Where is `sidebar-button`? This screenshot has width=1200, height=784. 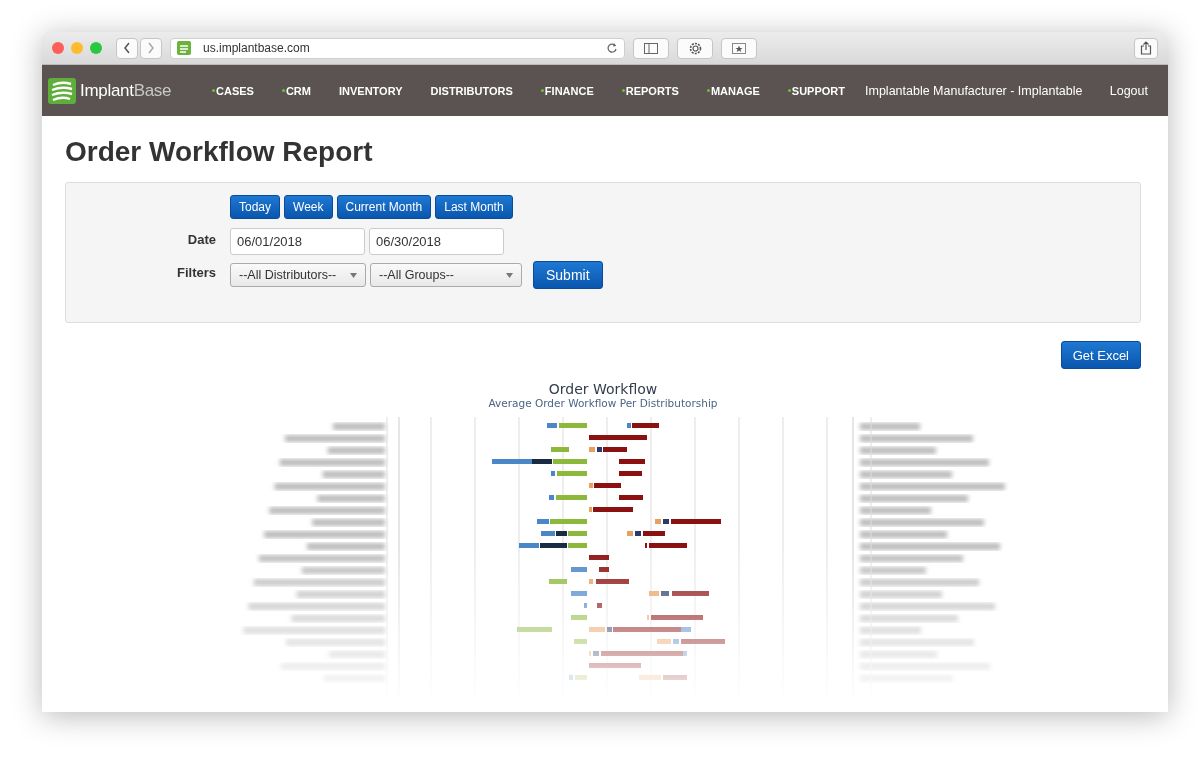
sidebar-button is located at coordinates (651, 48).